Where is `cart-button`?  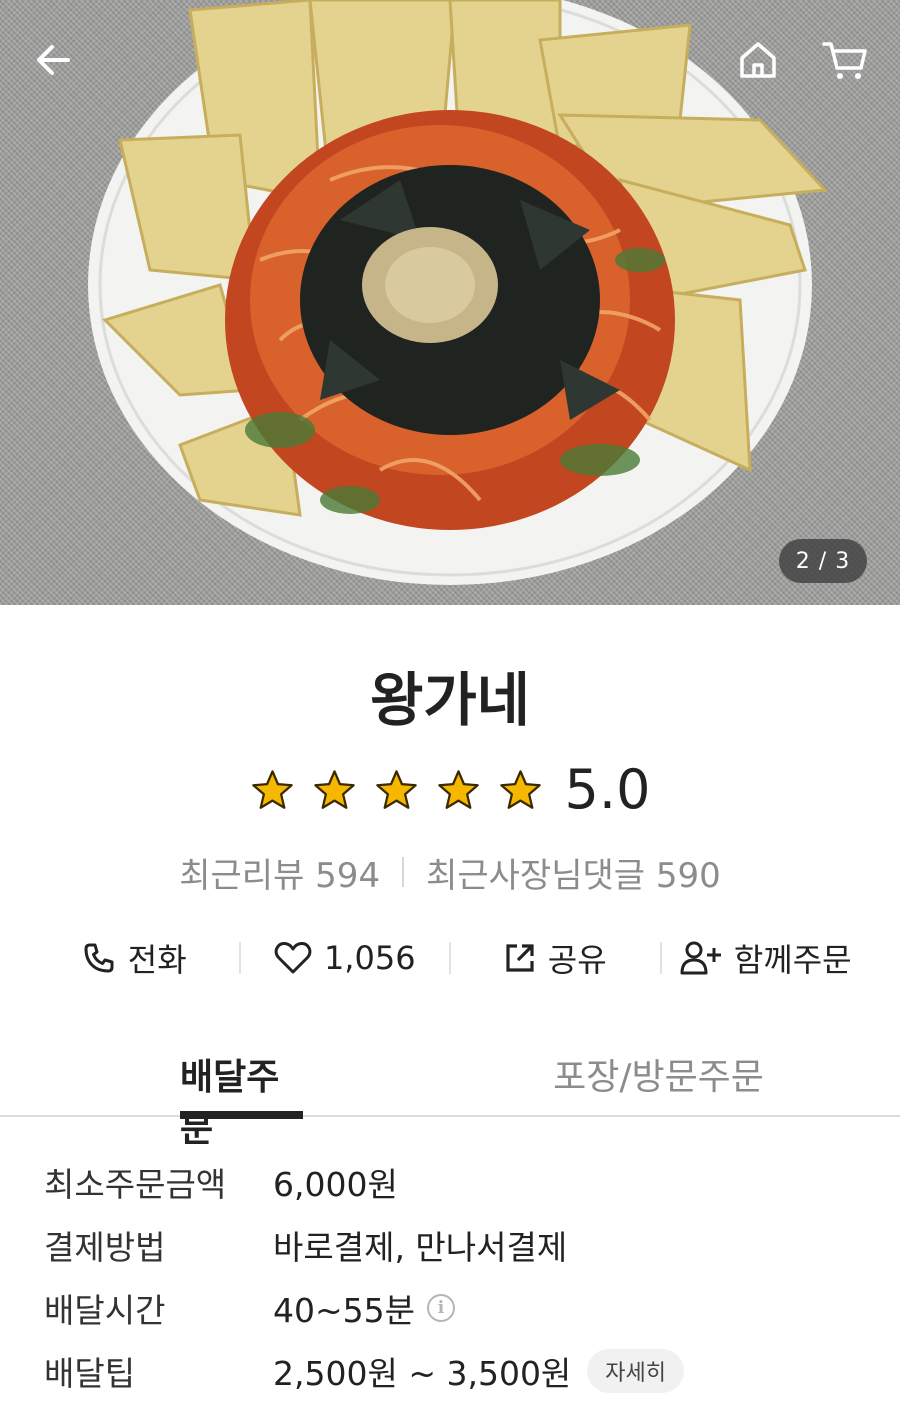 cart-button is located at coordinates (845, 60).